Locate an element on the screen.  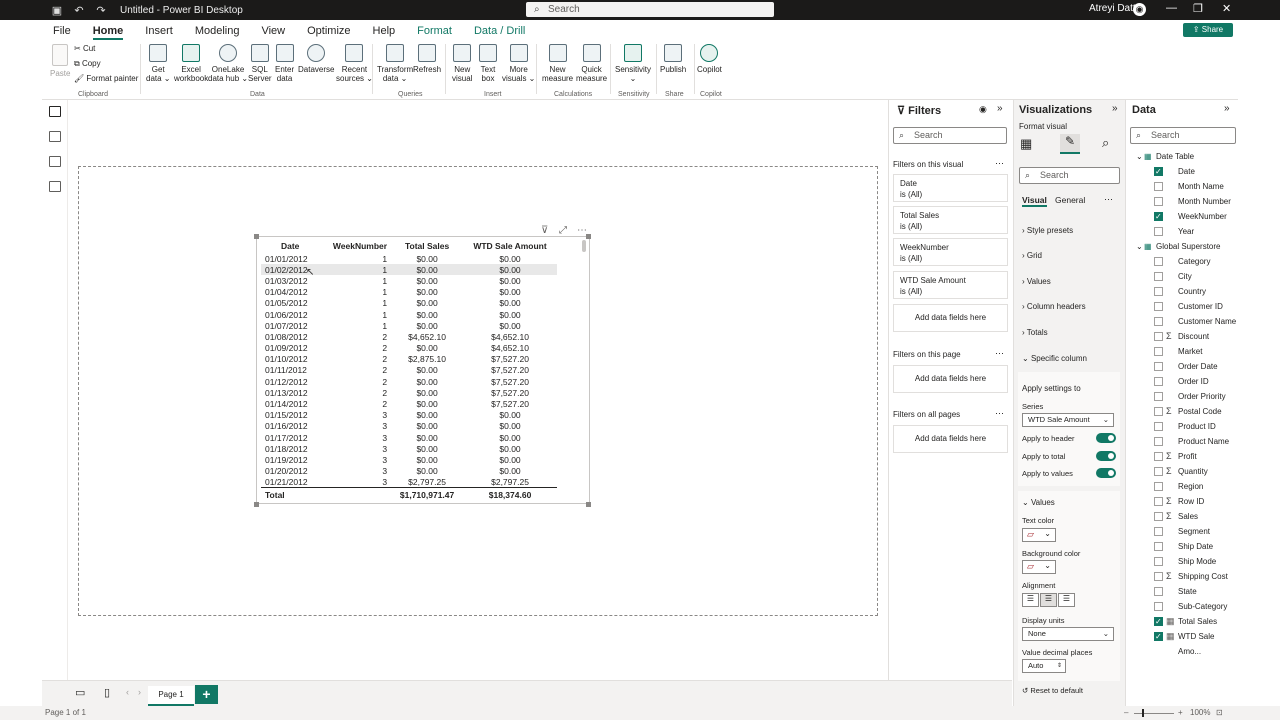
paste-button: Paste is located at coordinates (60, 61).